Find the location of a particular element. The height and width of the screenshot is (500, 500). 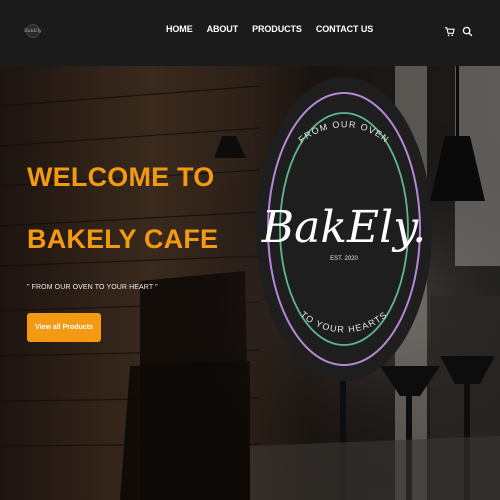

search-icon is located at coordinates (467, 30).